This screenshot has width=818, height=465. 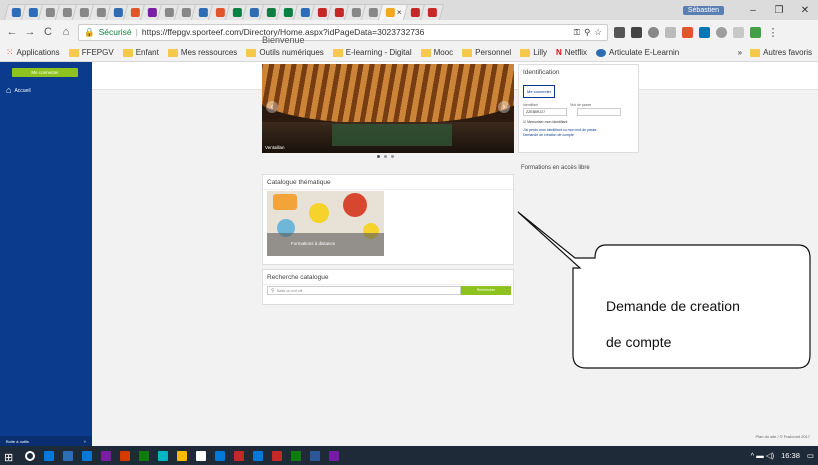 I want to click on minimize-icon: –, so click(x=753, y=10).